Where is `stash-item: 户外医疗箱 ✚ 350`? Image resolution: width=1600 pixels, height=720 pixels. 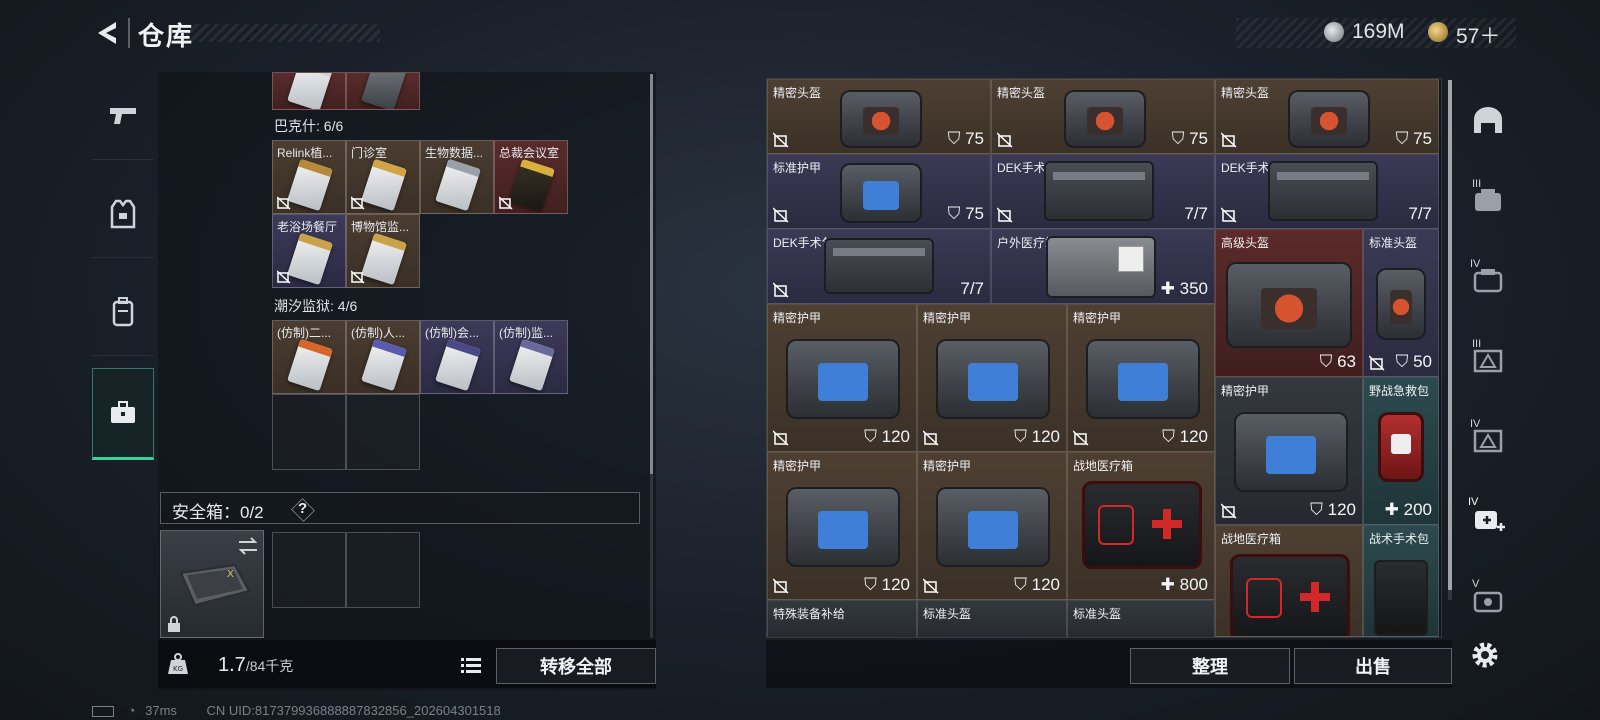
stash-item: 户外医疗箱 ✚ 350 is located at coordinates (1103, 266).